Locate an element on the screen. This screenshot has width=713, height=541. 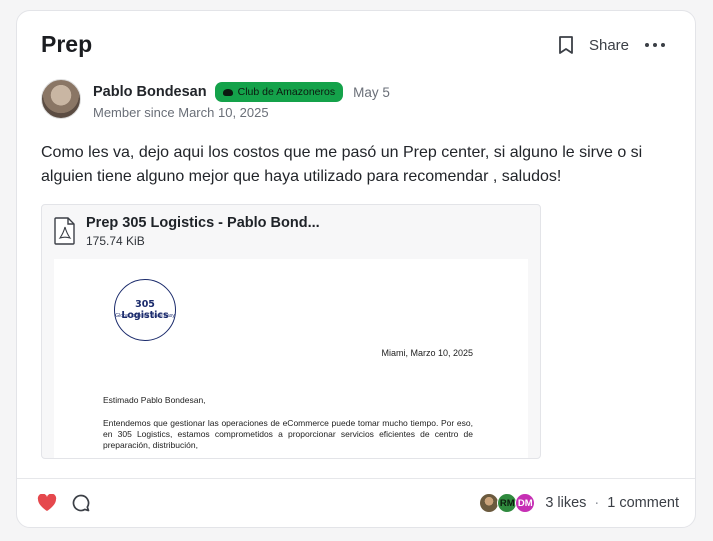
comments-count: 1 comment is located at coordinates (643, 503).